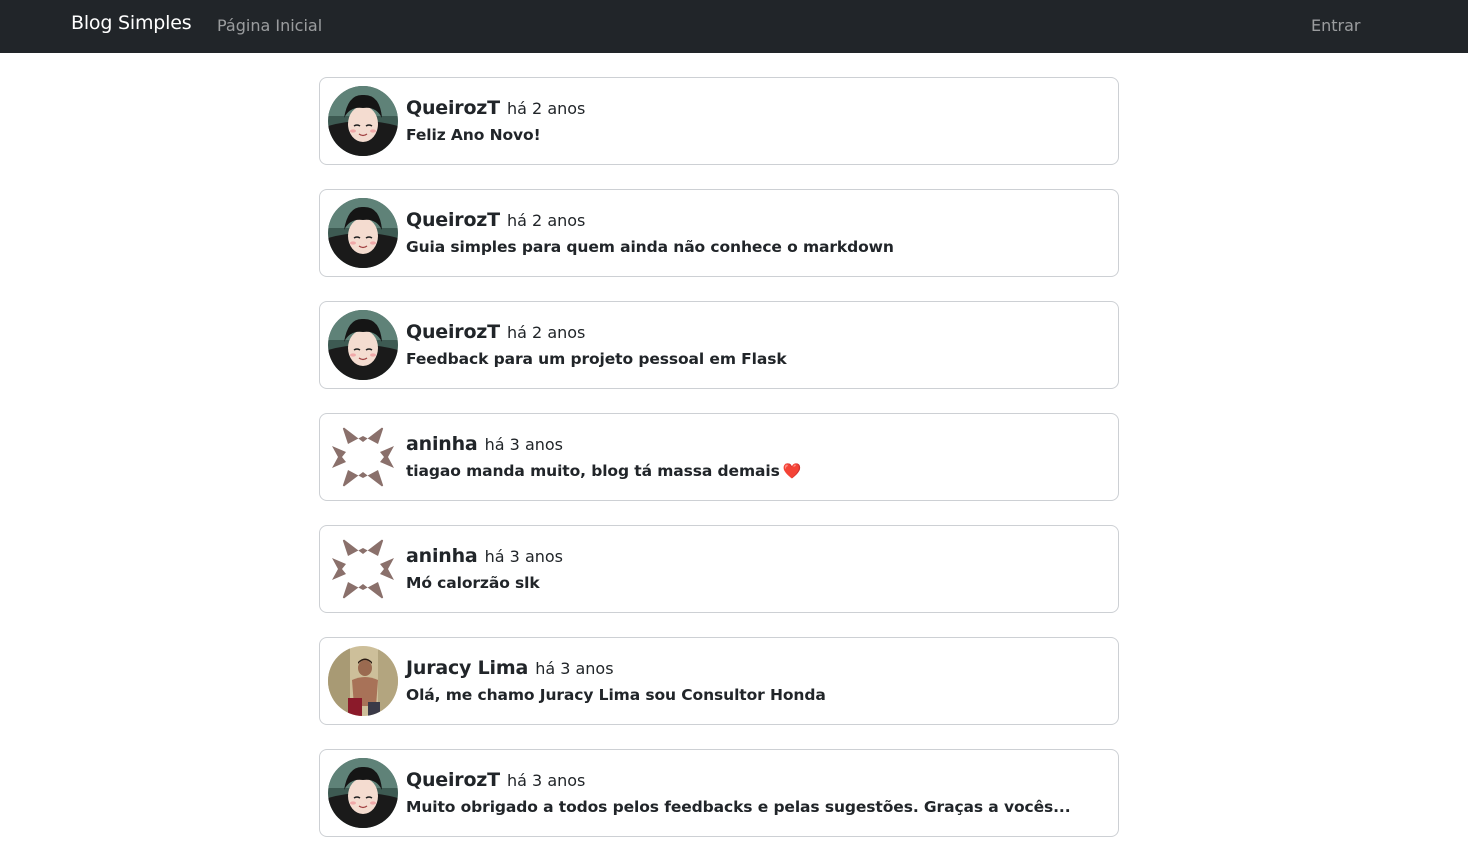 The height and width of the screenshot is (841, 1468). Describe the element at coordinates (269, 25) in the screenshot. I see `nav-home-link: Página Inicial` at that location.